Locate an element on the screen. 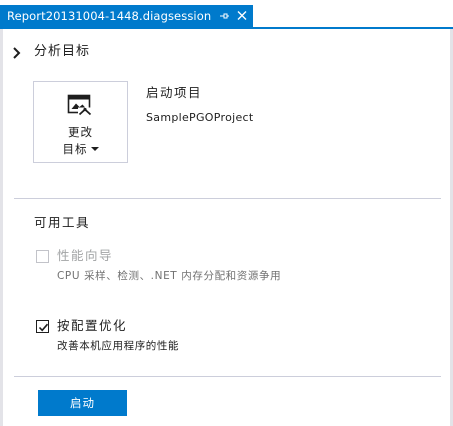 The height and width of the screenshot is (426, 453). pgo-description: 改善本机应用程序的性能 is located at coordinates (118, 346).